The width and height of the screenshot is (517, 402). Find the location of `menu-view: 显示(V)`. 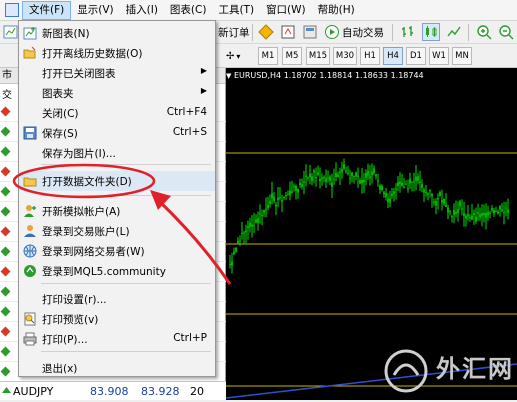

menu-view: 显示(V) is located at coordinates (95, 10).